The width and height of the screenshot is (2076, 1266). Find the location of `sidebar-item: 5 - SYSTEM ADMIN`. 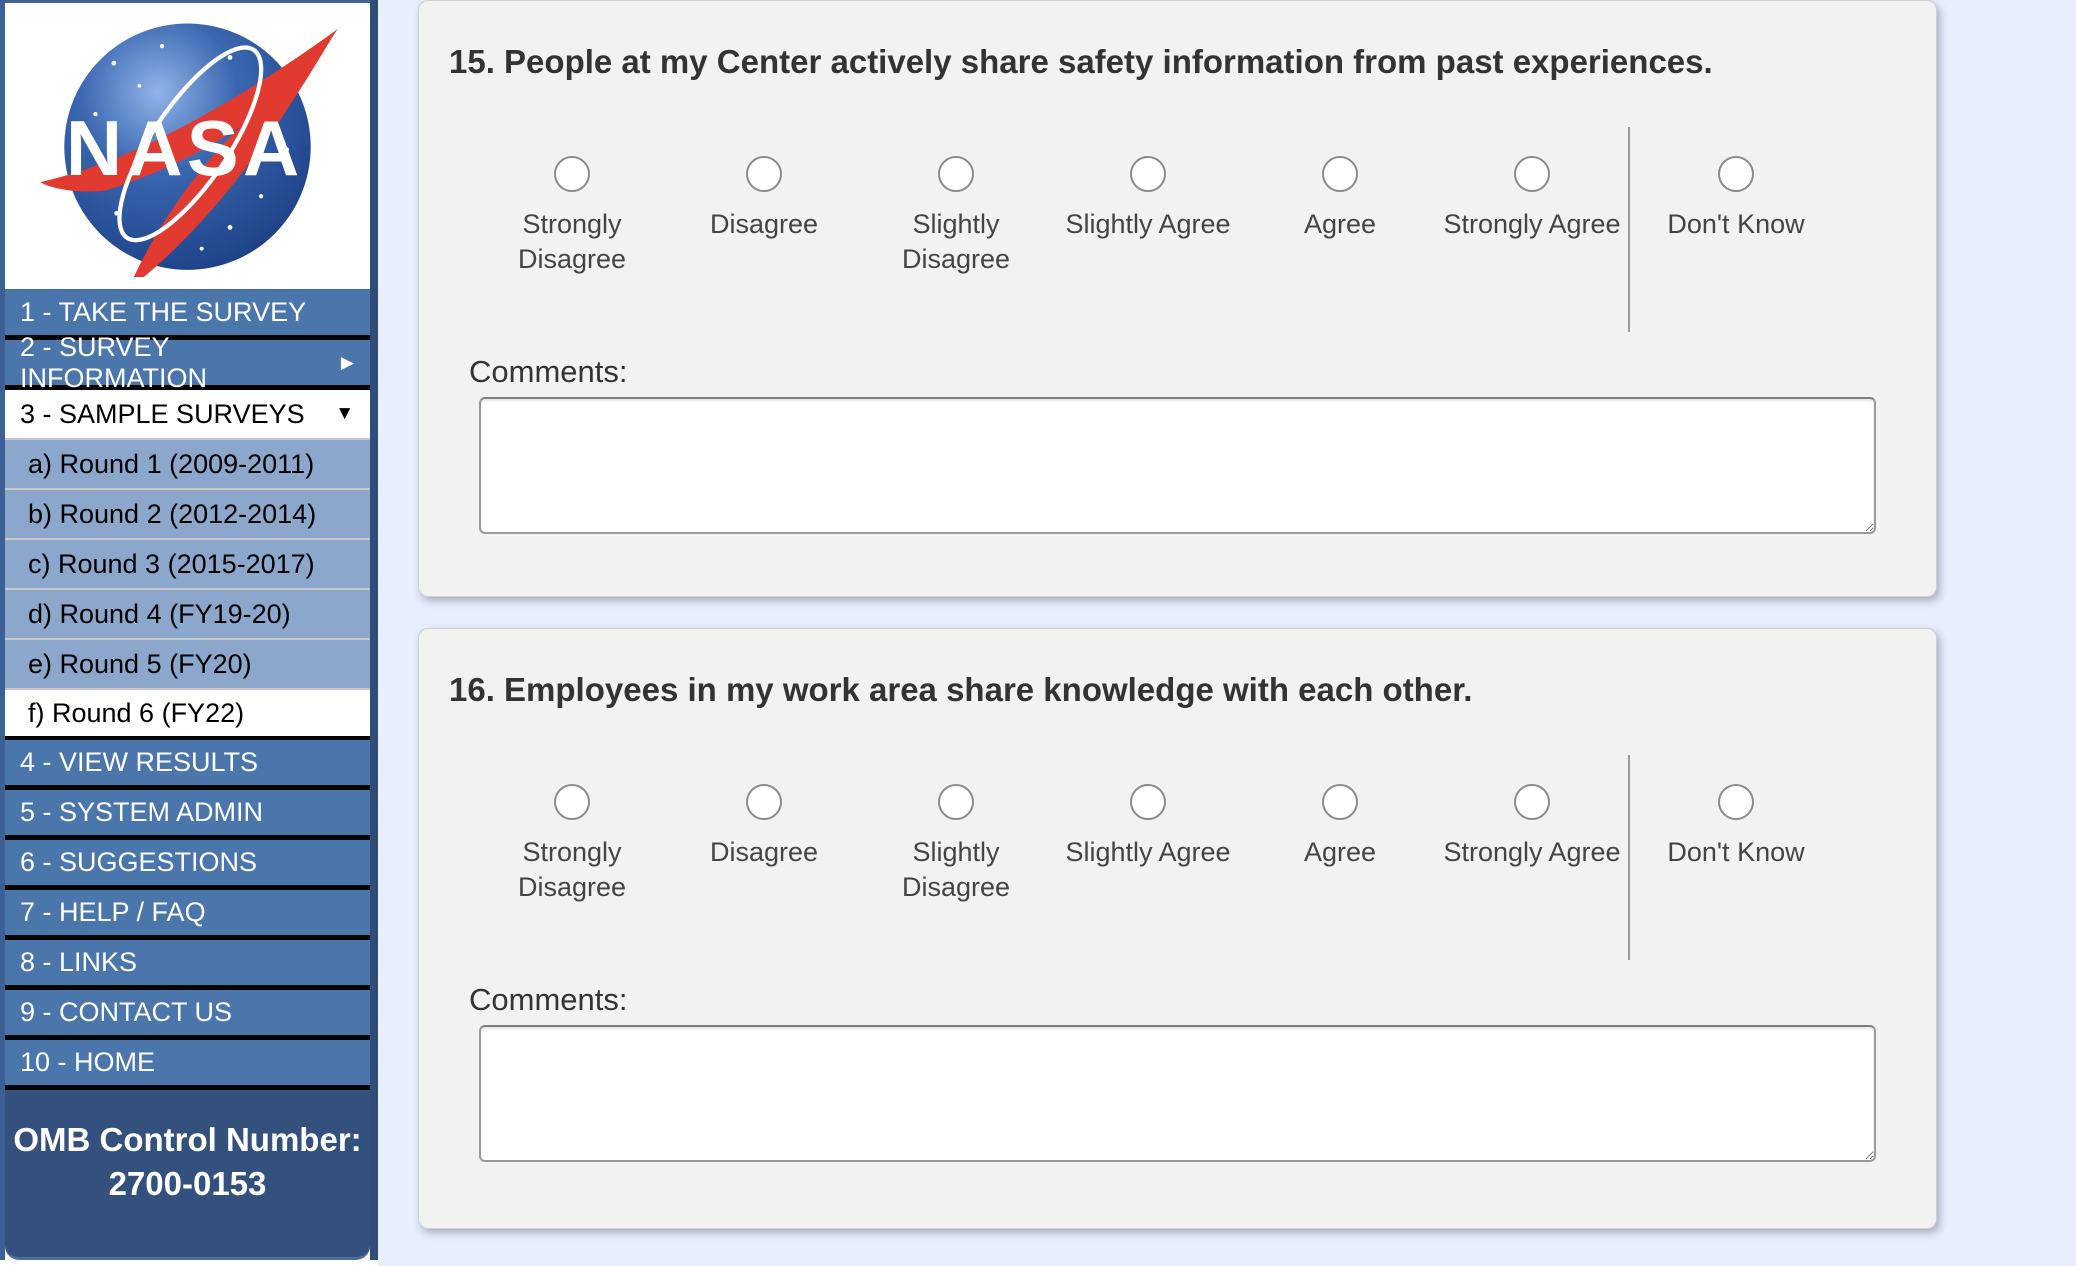

sidebar-item: 5 - SYSTEM ADMIN is located at coordinates (187, 815).